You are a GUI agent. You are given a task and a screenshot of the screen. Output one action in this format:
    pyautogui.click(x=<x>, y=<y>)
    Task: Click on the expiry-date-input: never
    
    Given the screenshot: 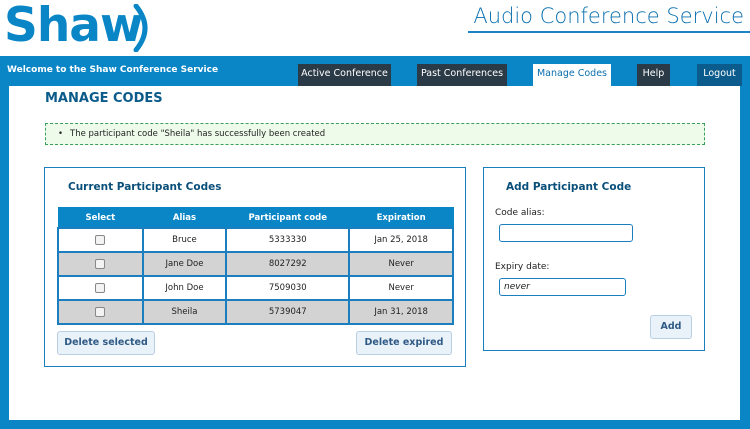 What is the action you would take?
    pyautogui.click(x=562, y=287)
    